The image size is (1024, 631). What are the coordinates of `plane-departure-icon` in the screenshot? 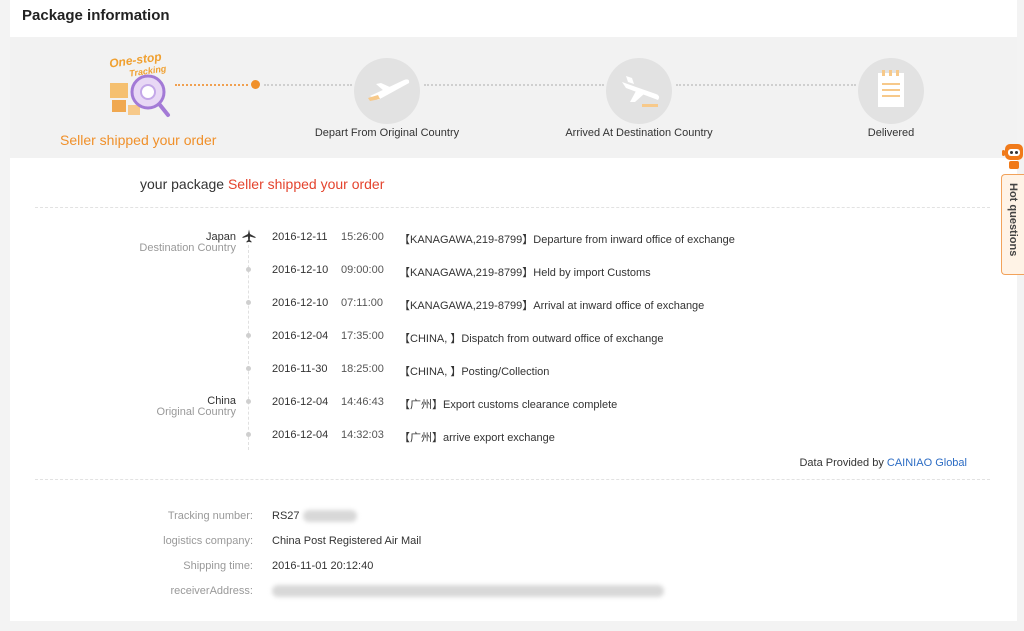 It's located at (387, 91).